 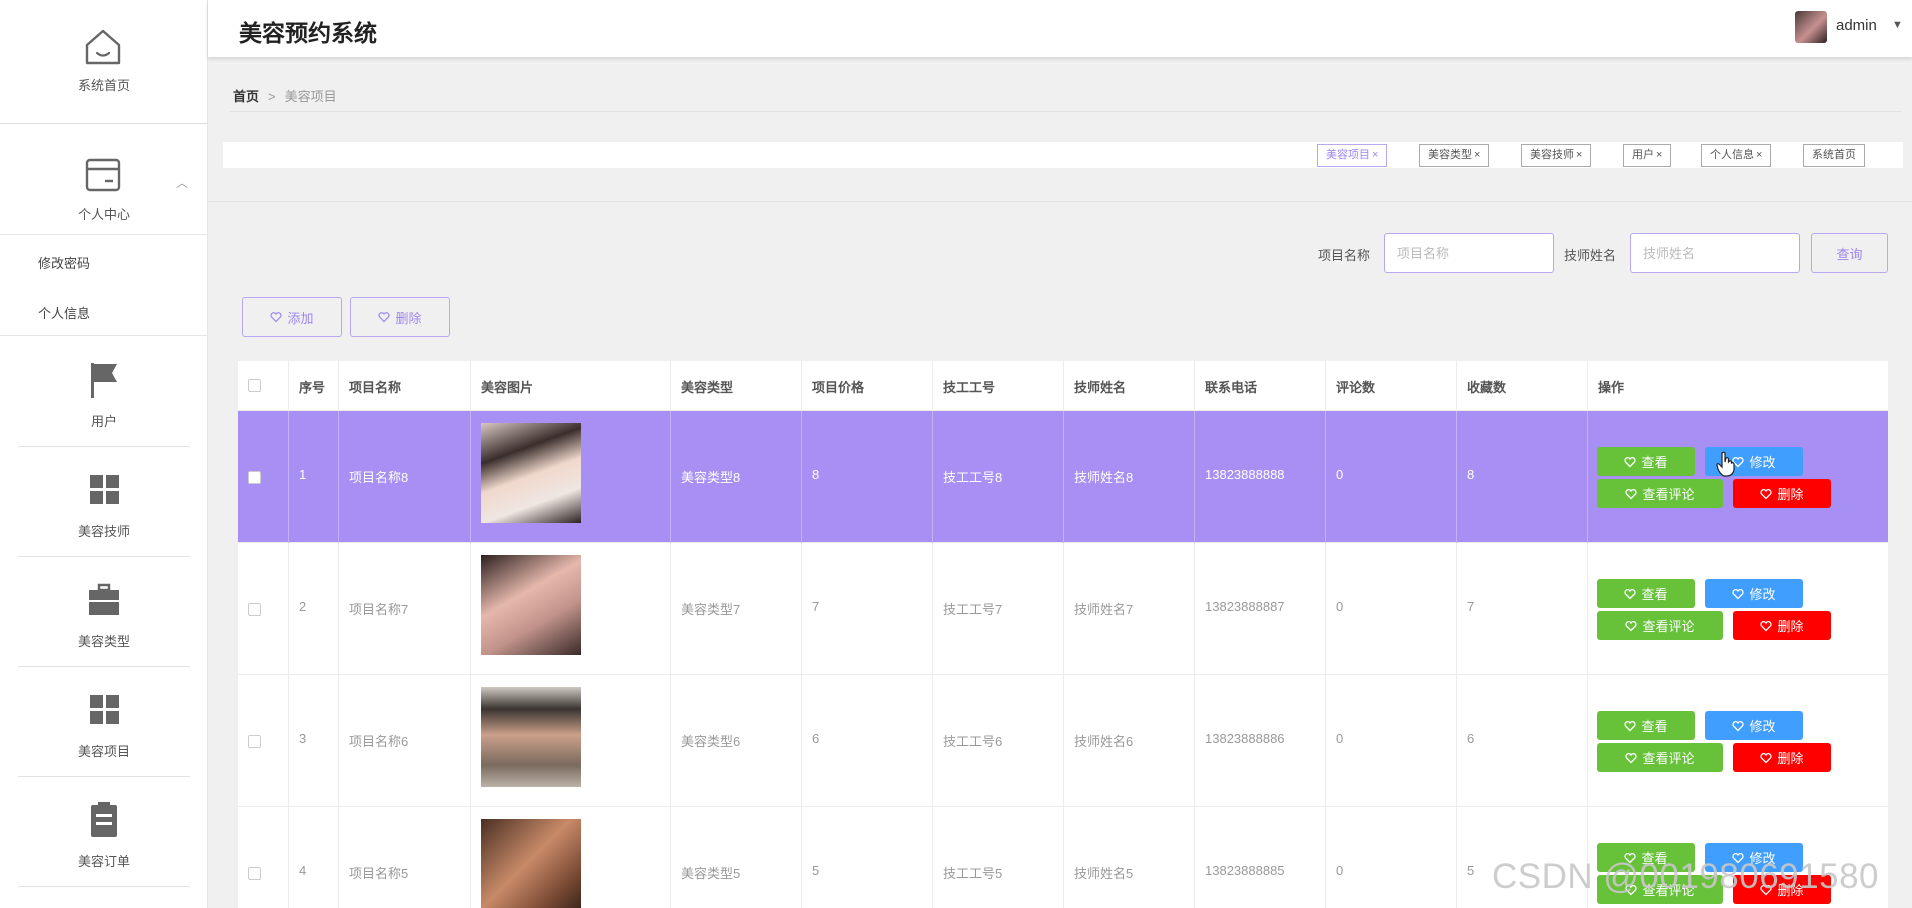 I want to click on user-name: admin, so click(x=1856, y=25).